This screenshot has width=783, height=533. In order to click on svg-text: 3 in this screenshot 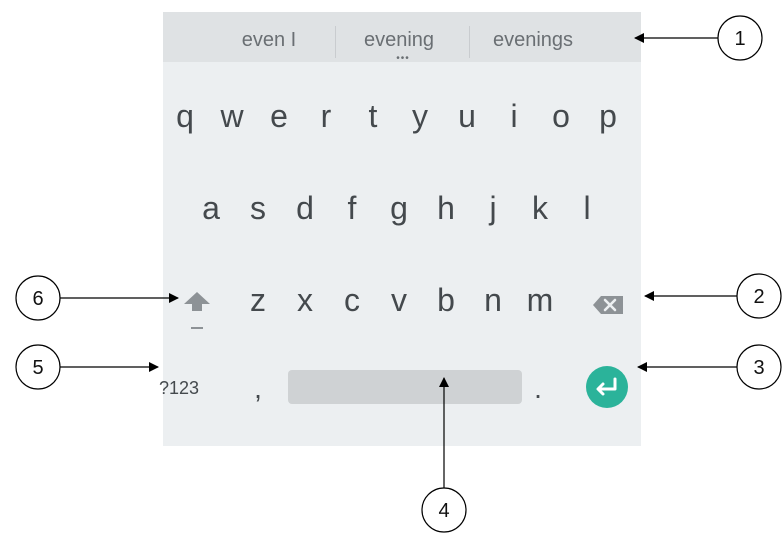, I will do `click(758, 368)`.